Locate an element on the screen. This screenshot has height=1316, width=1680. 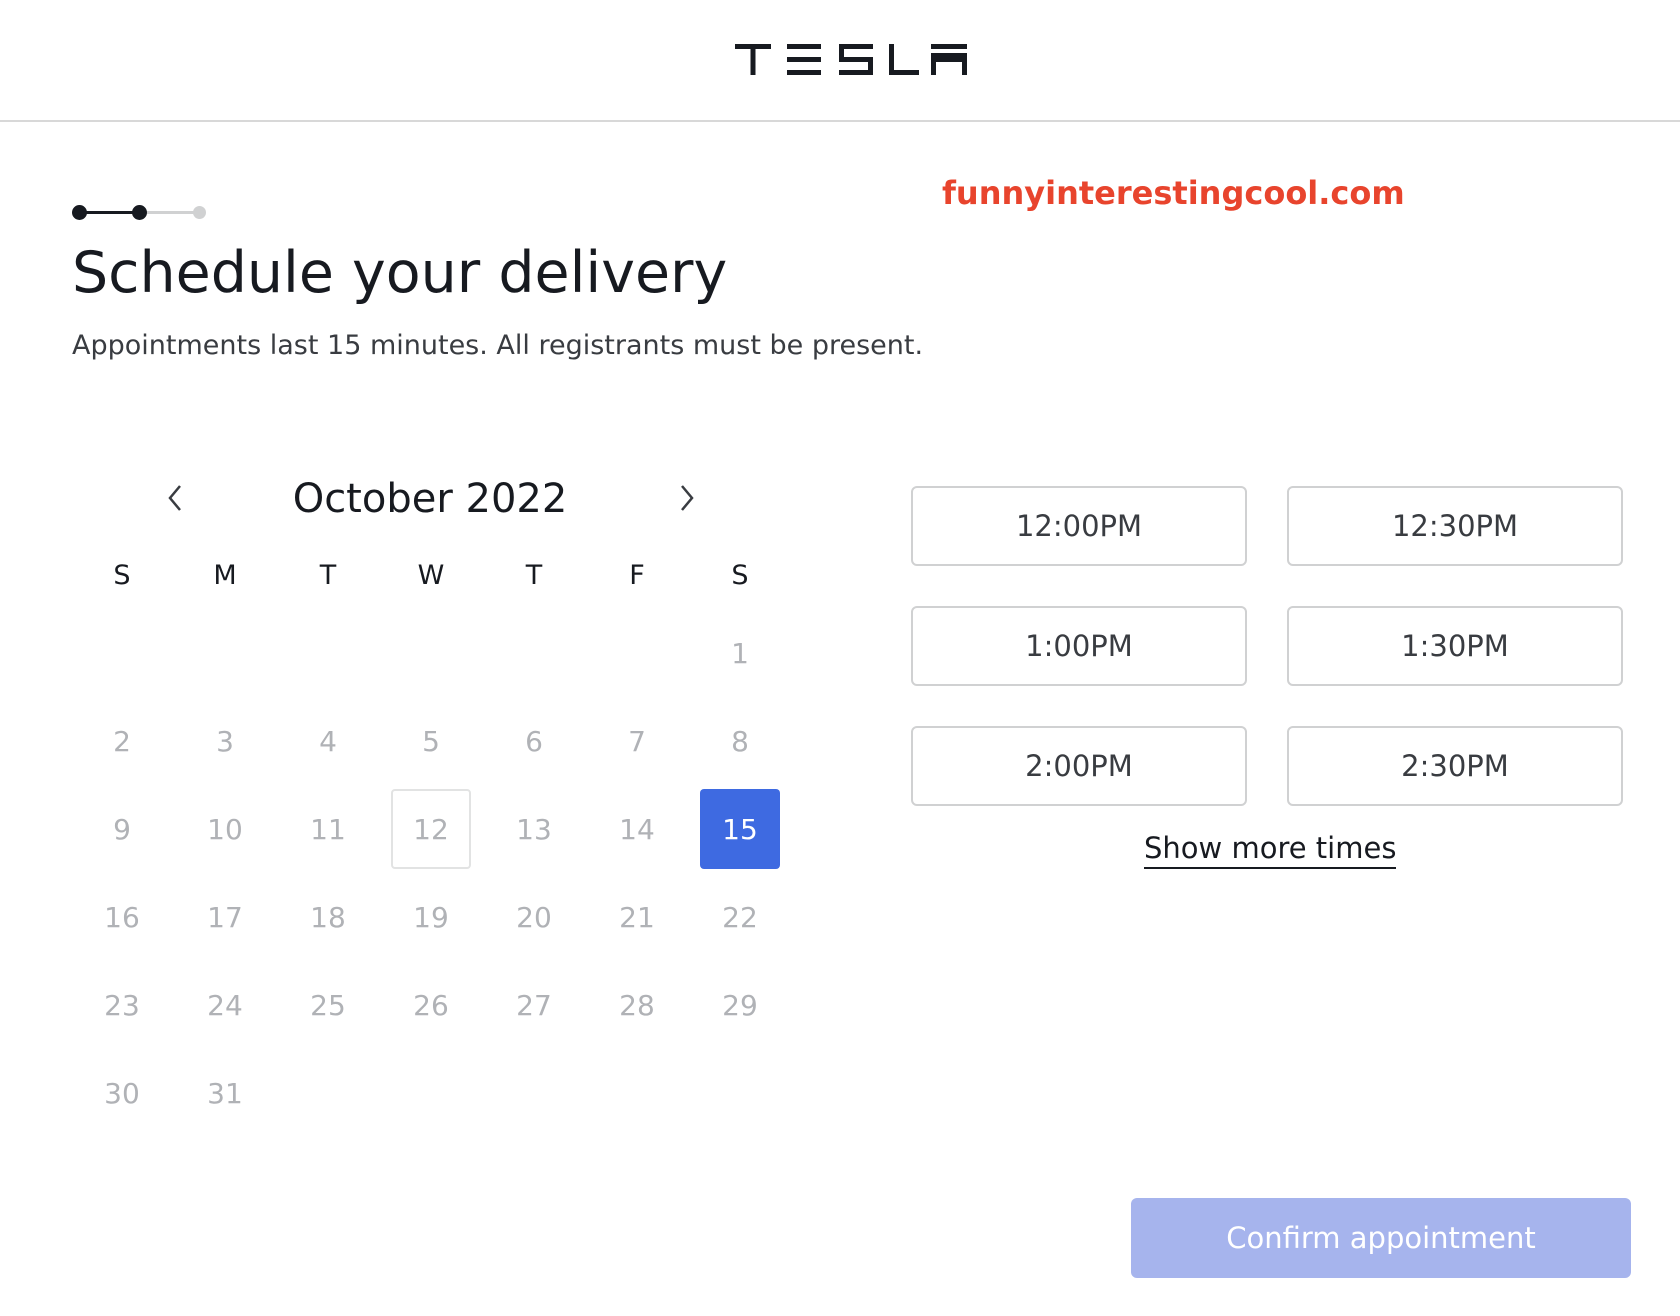
tesla-logo is located at coordinates (851, 59).